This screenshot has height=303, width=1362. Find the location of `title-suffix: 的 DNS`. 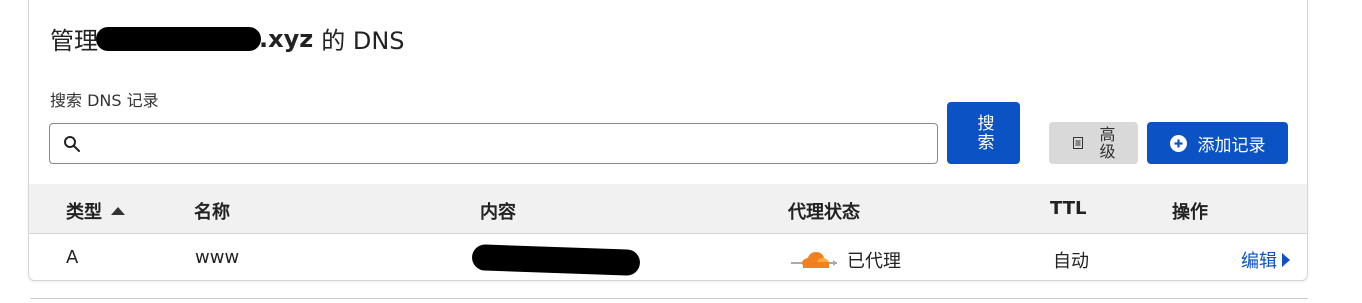

title-suffix: 的 DNS is located at coordinates (363, 41).